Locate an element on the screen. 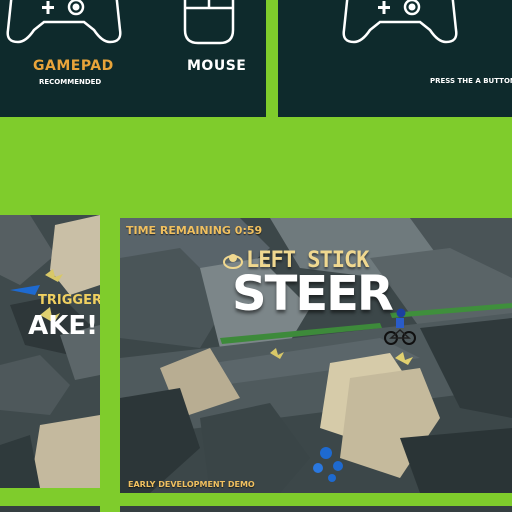 The height and width of the screenshot is (512, 512). input-select-panel: GAMEPAD RECOMMENDED MOUSE is located at coordinates (133, 58).